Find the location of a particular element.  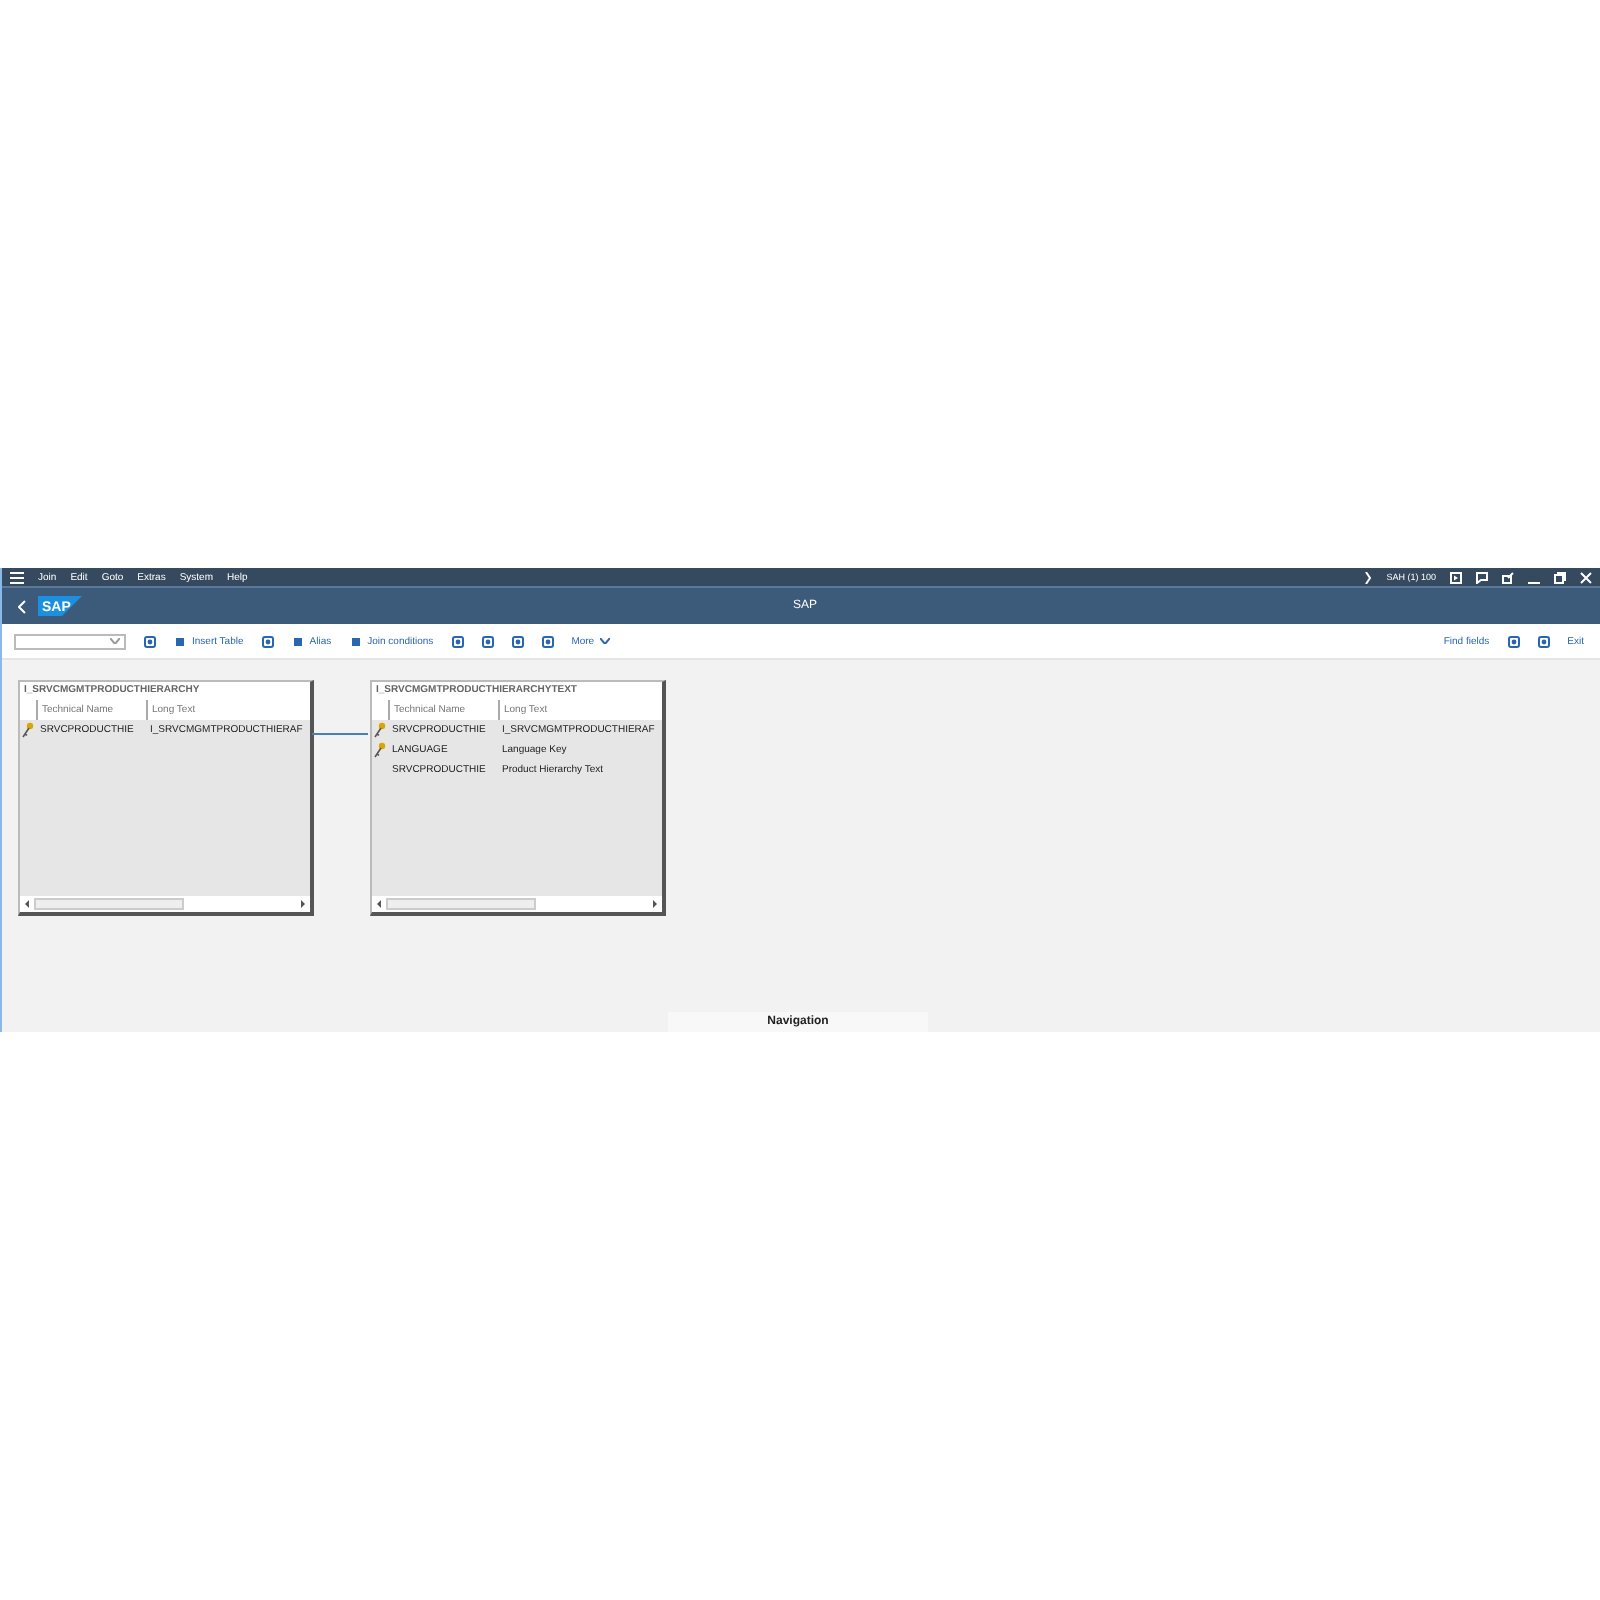

restore-icon is located at coordinates (1560, 577).